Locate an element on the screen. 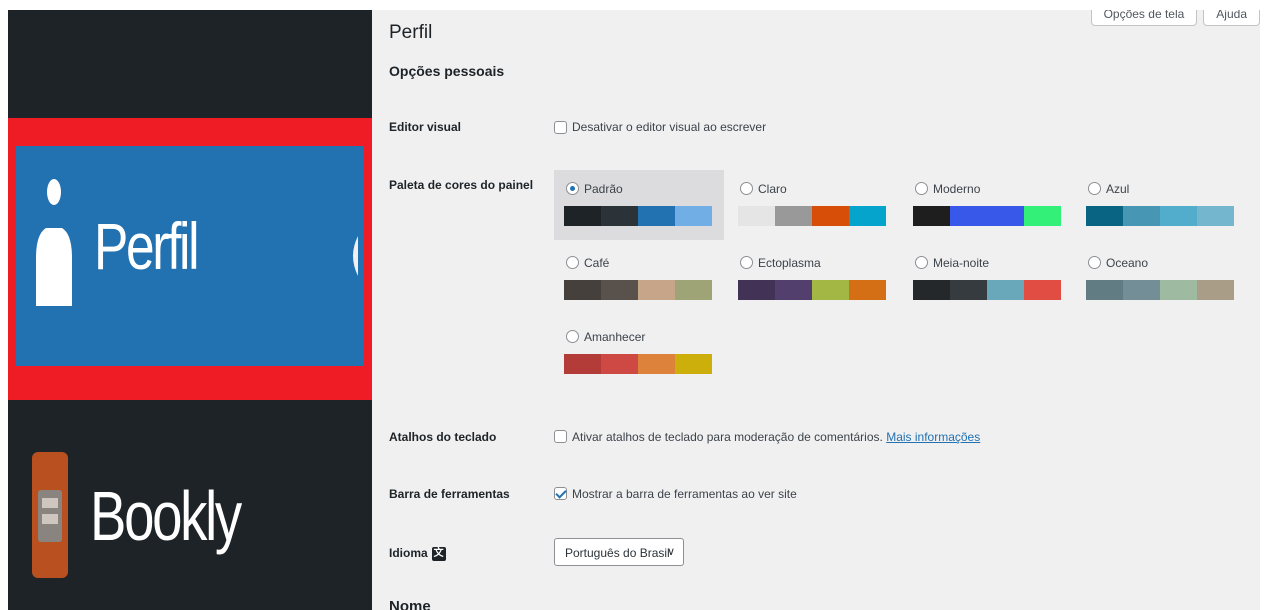  visual-editor-label: Editor visual is located at coordinates (425, 127).